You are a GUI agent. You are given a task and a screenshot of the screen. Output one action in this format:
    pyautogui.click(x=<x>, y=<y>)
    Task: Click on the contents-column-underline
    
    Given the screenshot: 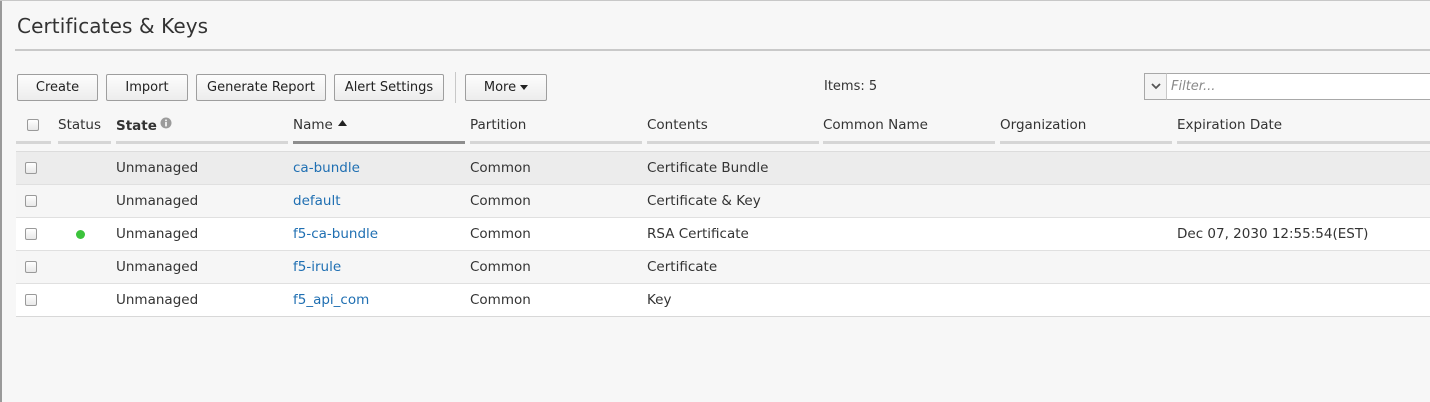 What is the action you would take?
    pyautogui.click(x=733, y=142)
    